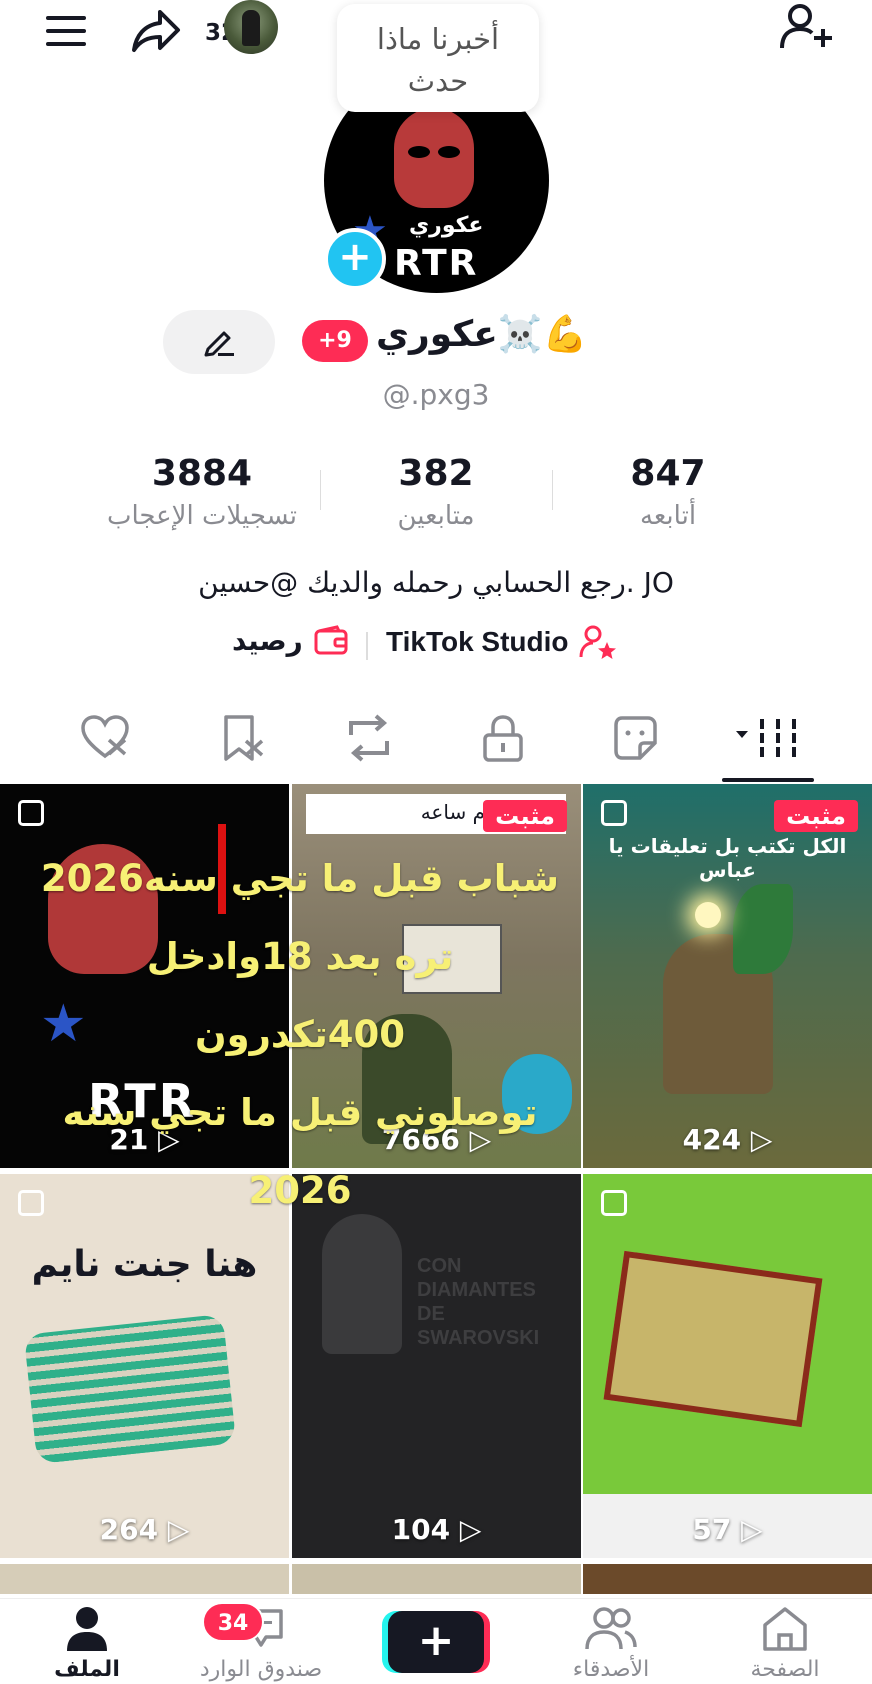 The width and height of the screenshot is (872, 1684). I want to click on hidden-heart-icon, so click(105, 737).